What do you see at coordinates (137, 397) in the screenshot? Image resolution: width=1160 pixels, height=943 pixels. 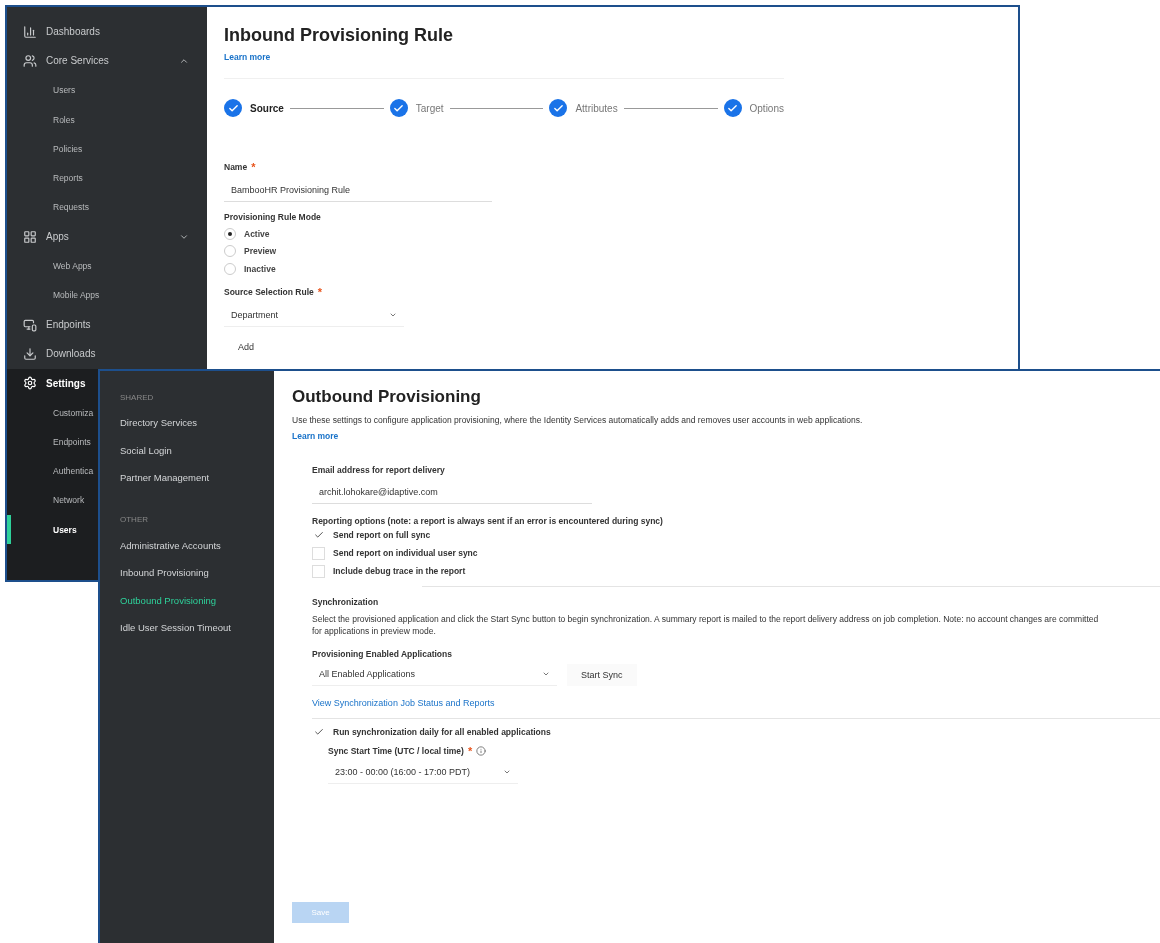 I see `section-heading: SHARED` at bounding box center [137, 397].